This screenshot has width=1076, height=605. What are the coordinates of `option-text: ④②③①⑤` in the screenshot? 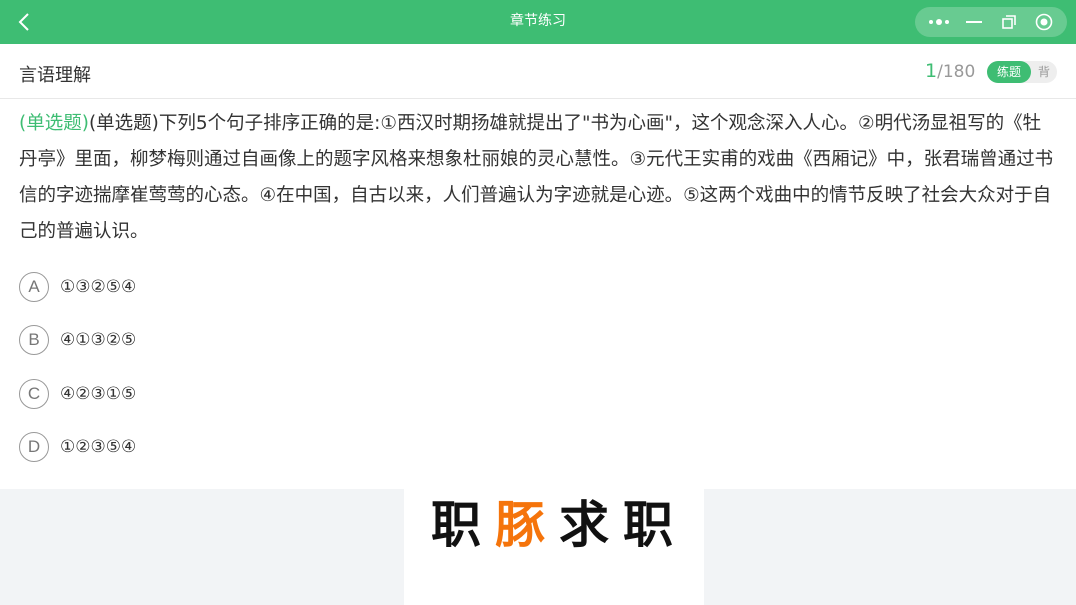 It's located at (98, 394).